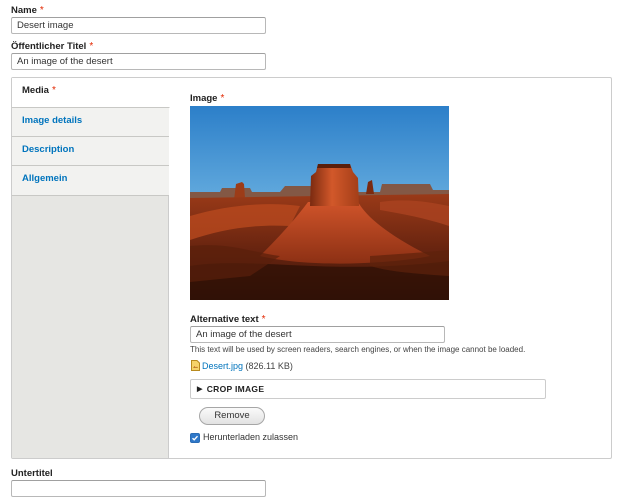 The width and height of the screenshot is (622, 503). Describe the element at coordinates (228, 319) in the screenshot. I see `alt-text-label: Alternative text *` at that location.